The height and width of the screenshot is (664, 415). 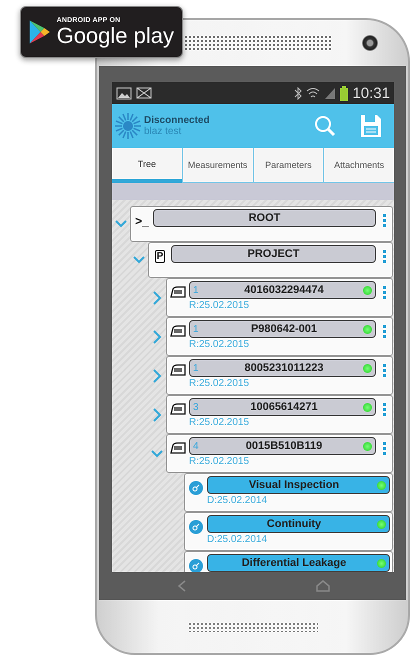 What do you see at coordinates (298, 93) in the screenshot?
I see `bluetooth-icon` at bounding box center [298, 93].